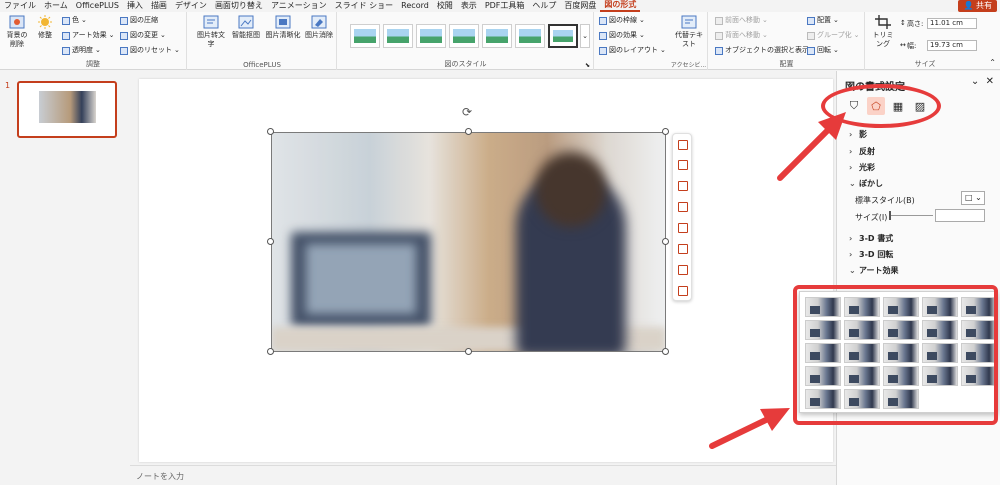 This screenshot has width=1000, height=485. I want to click on slide-thumbnail-panel: 1, so click(65, 278).